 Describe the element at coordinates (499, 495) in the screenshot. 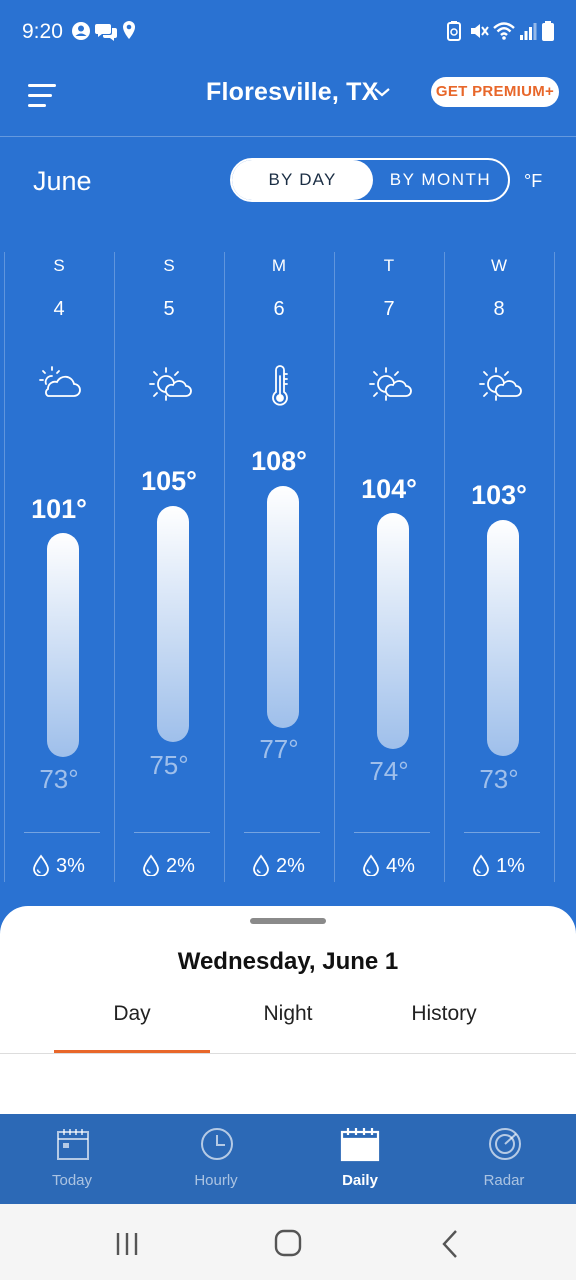

I see `high-temp: 103°` at that location.